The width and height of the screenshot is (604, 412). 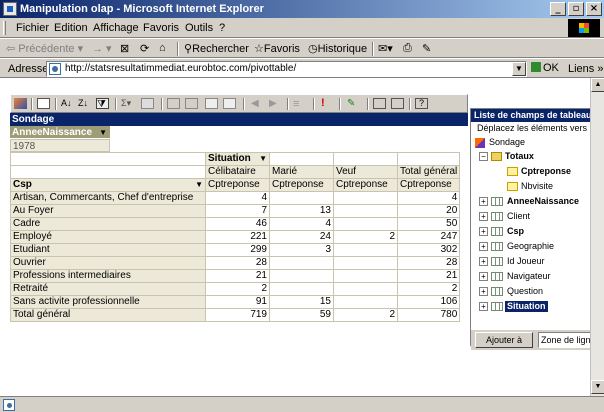 What do you see at coordinates (71, 28) in the screenshot?
I see `menu-edition: Edition` at bounding box center [71, 28].